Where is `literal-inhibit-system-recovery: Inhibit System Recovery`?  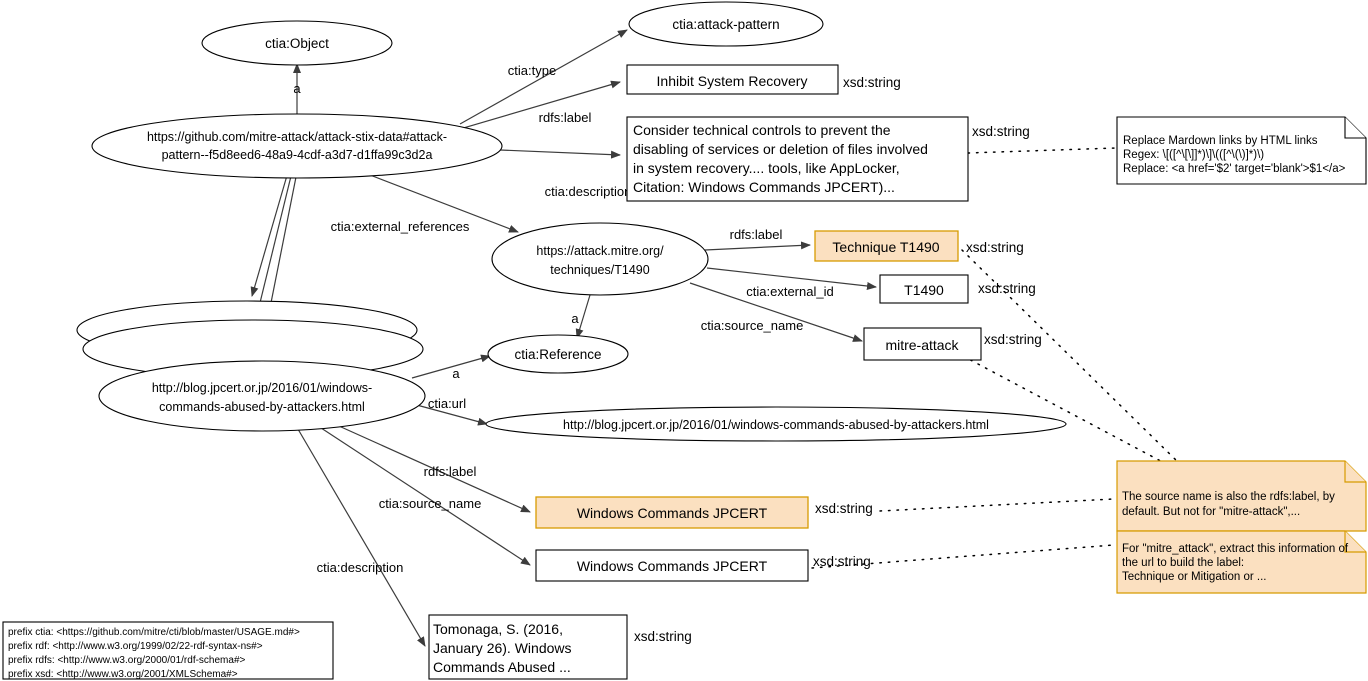 literal-inhibit-system-recovery: Inhibit System Recovery is located at coordinates (732, 79).